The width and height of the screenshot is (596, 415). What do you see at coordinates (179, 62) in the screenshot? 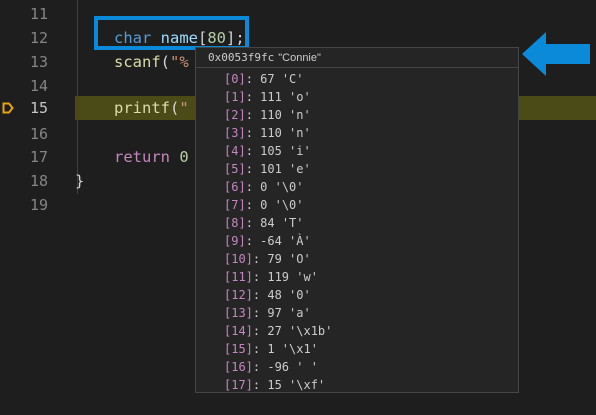
I see `format-string: "%` at bounding box center [179, 62].